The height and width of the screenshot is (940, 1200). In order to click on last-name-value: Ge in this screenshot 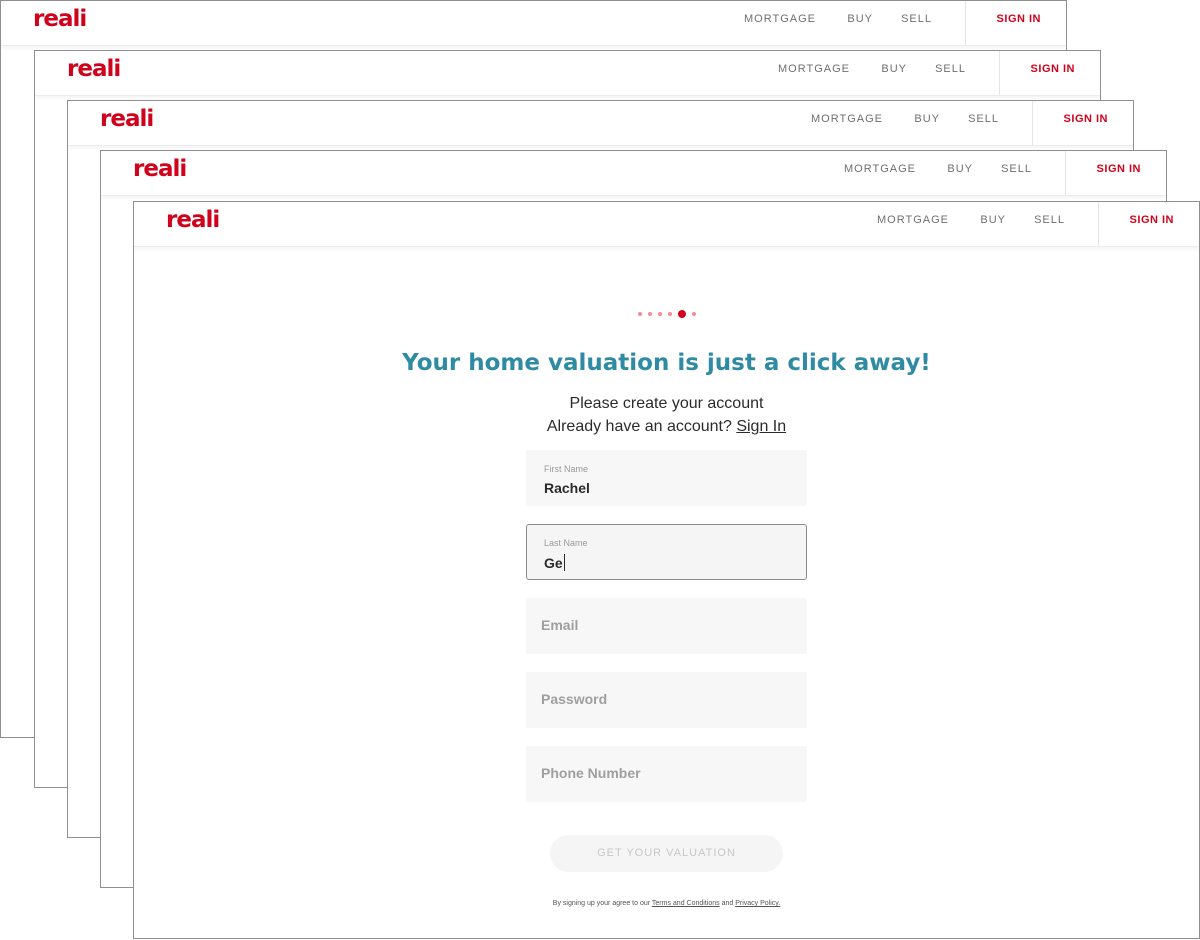, I will do `click(553, 563)`.